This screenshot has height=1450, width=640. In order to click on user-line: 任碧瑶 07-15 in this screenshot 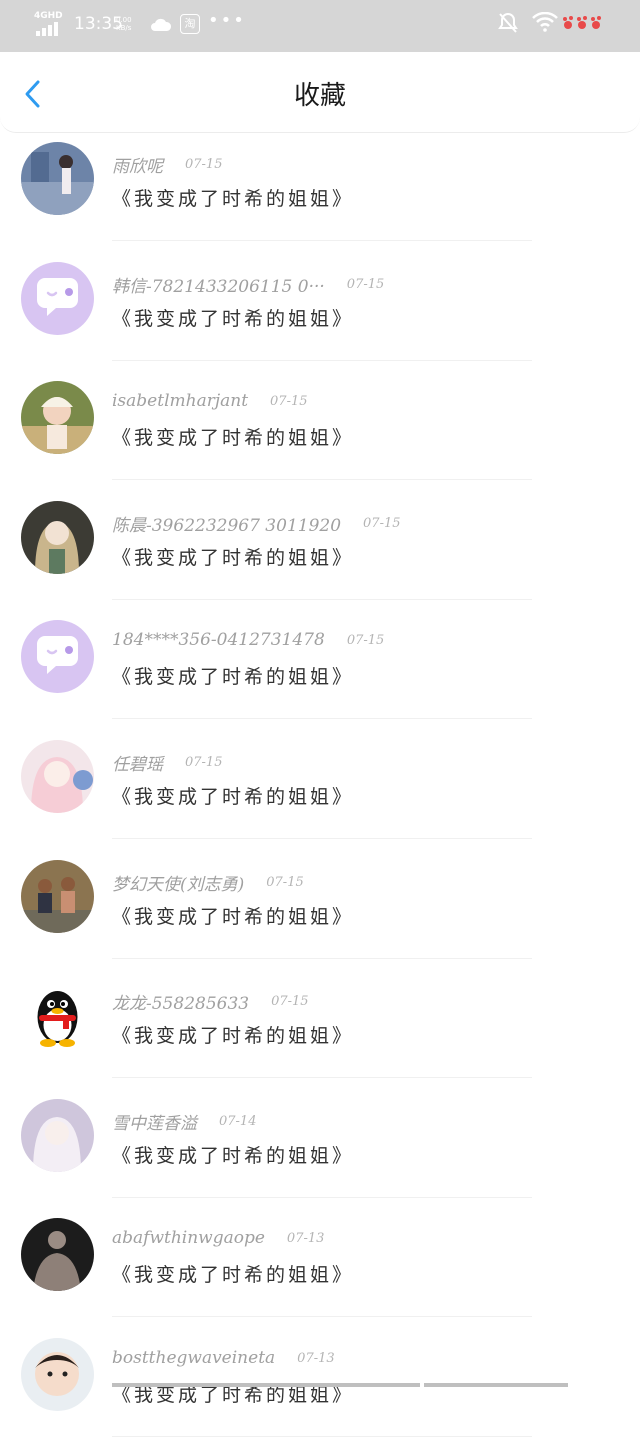, I will do `click(167, 762)`.